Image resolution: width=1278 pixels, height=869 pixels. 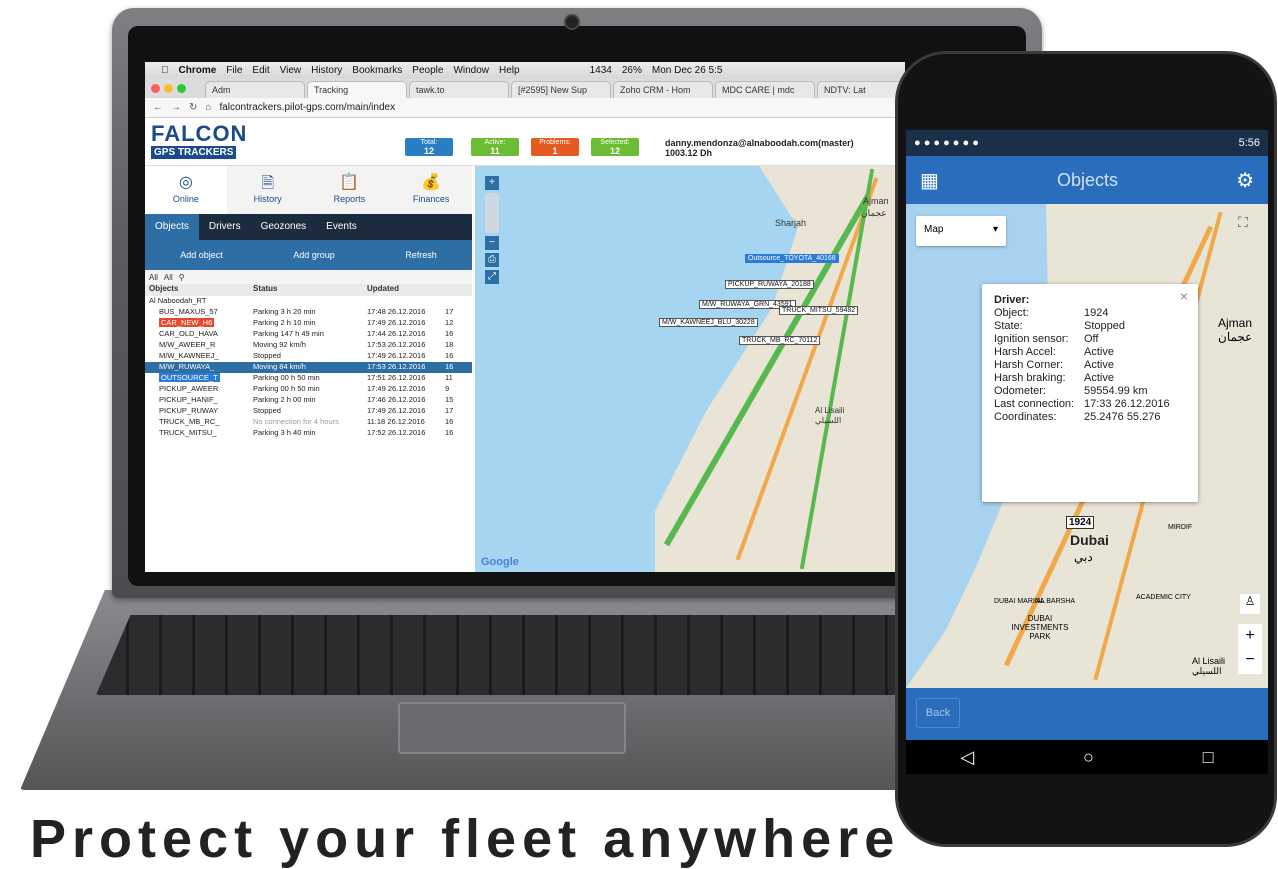 What do you see at coordinates (182, 277) in the screenshot?
I see `search-icon: ⚲` at bounding box center [182, 277].